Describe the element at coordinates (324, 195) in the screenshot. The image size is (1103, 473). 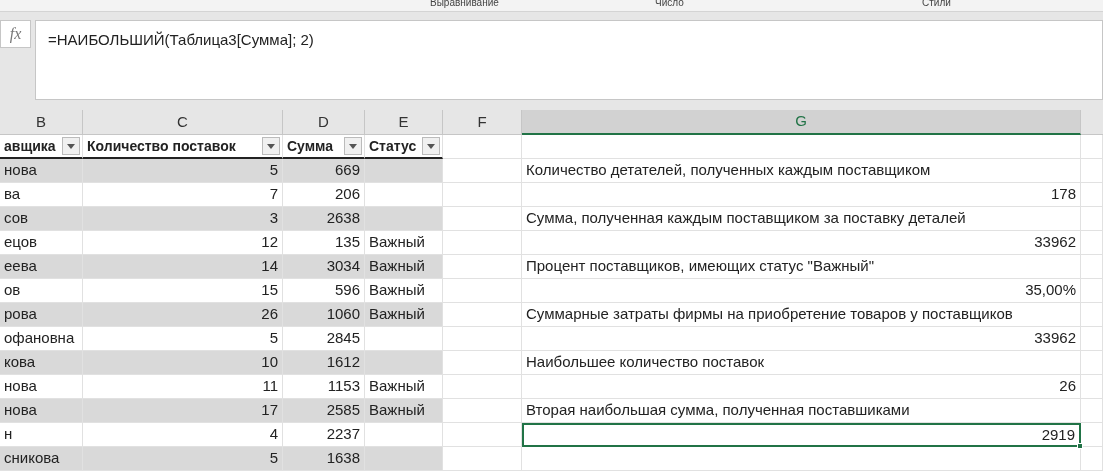
I see `table-cell: 206` at that location.